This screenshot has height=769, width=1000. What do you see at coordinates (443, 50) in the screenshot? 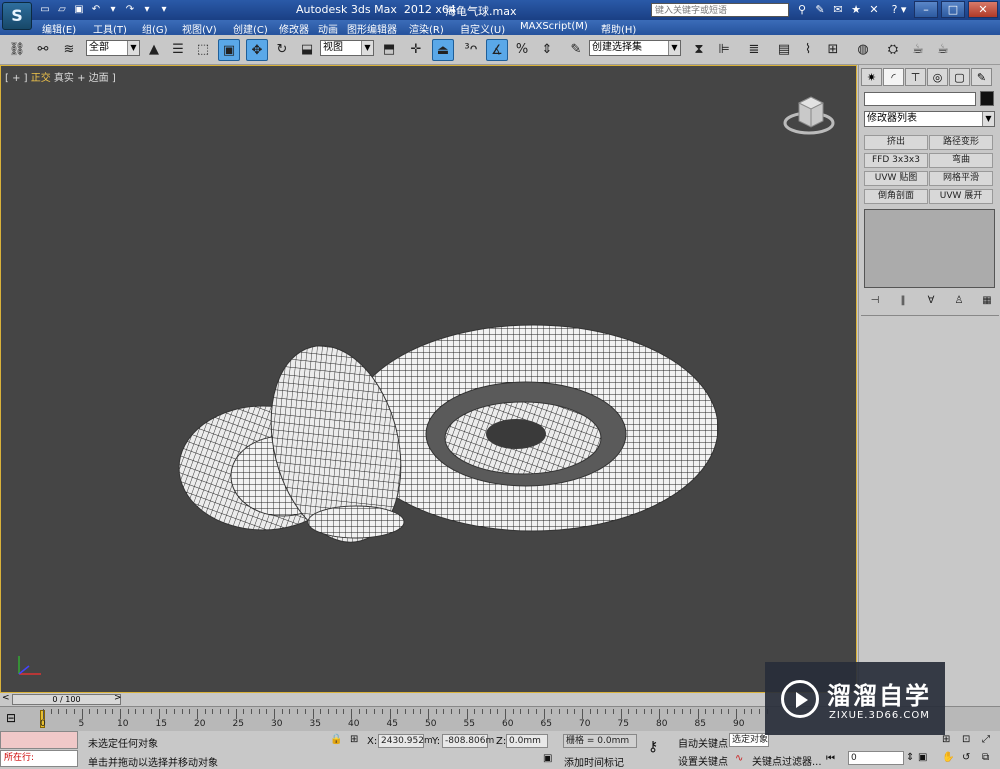
I see `keyboard-shortcut-override-icon: ⏏` at bounding box center [443, 50].